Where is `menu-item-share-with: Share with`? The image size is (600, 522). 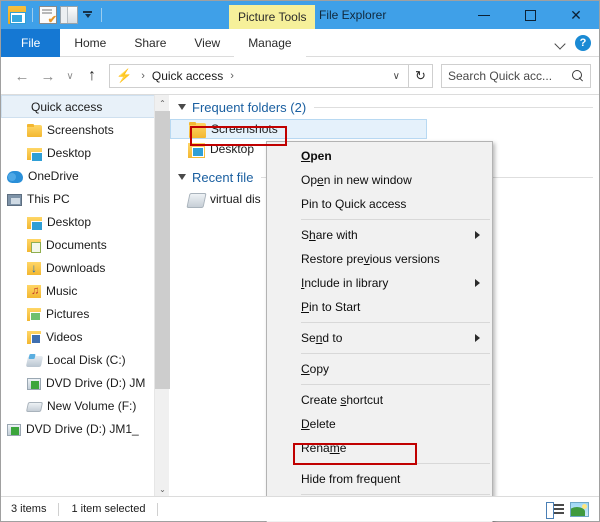 menu-item-share-with: Share with is located at coordinates (379, 235).